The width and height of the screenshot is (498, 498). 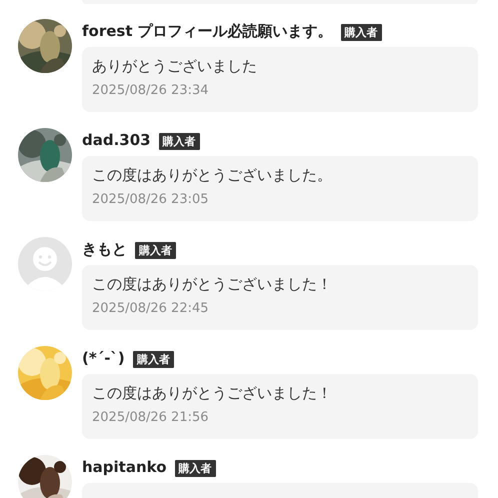 I want to click on user-name: hapitanko, so click(x=124, y=467).